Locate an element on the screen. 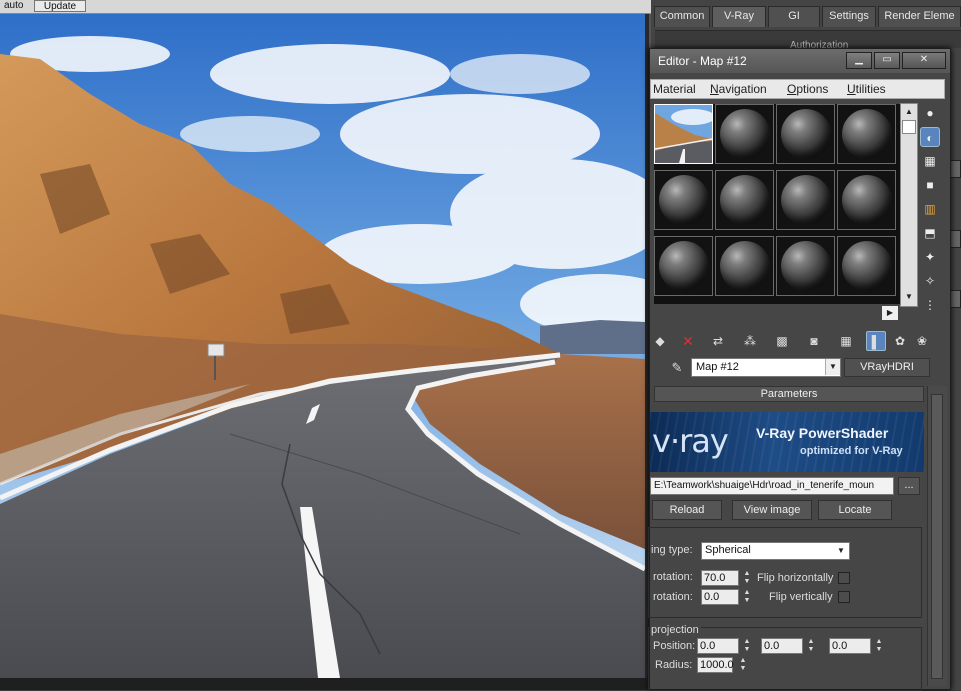  backlight-icon: ◐ is located at coordinates (930, 137).